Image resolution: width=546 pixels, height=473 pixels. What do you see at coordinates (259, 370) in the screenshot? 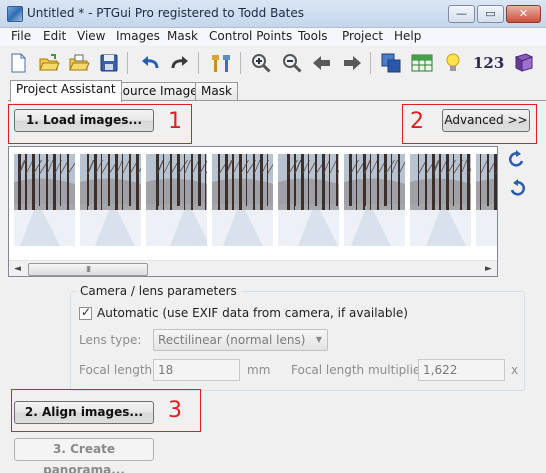
I see `focal-length-unit: mm` at bounding box center [259, 370].